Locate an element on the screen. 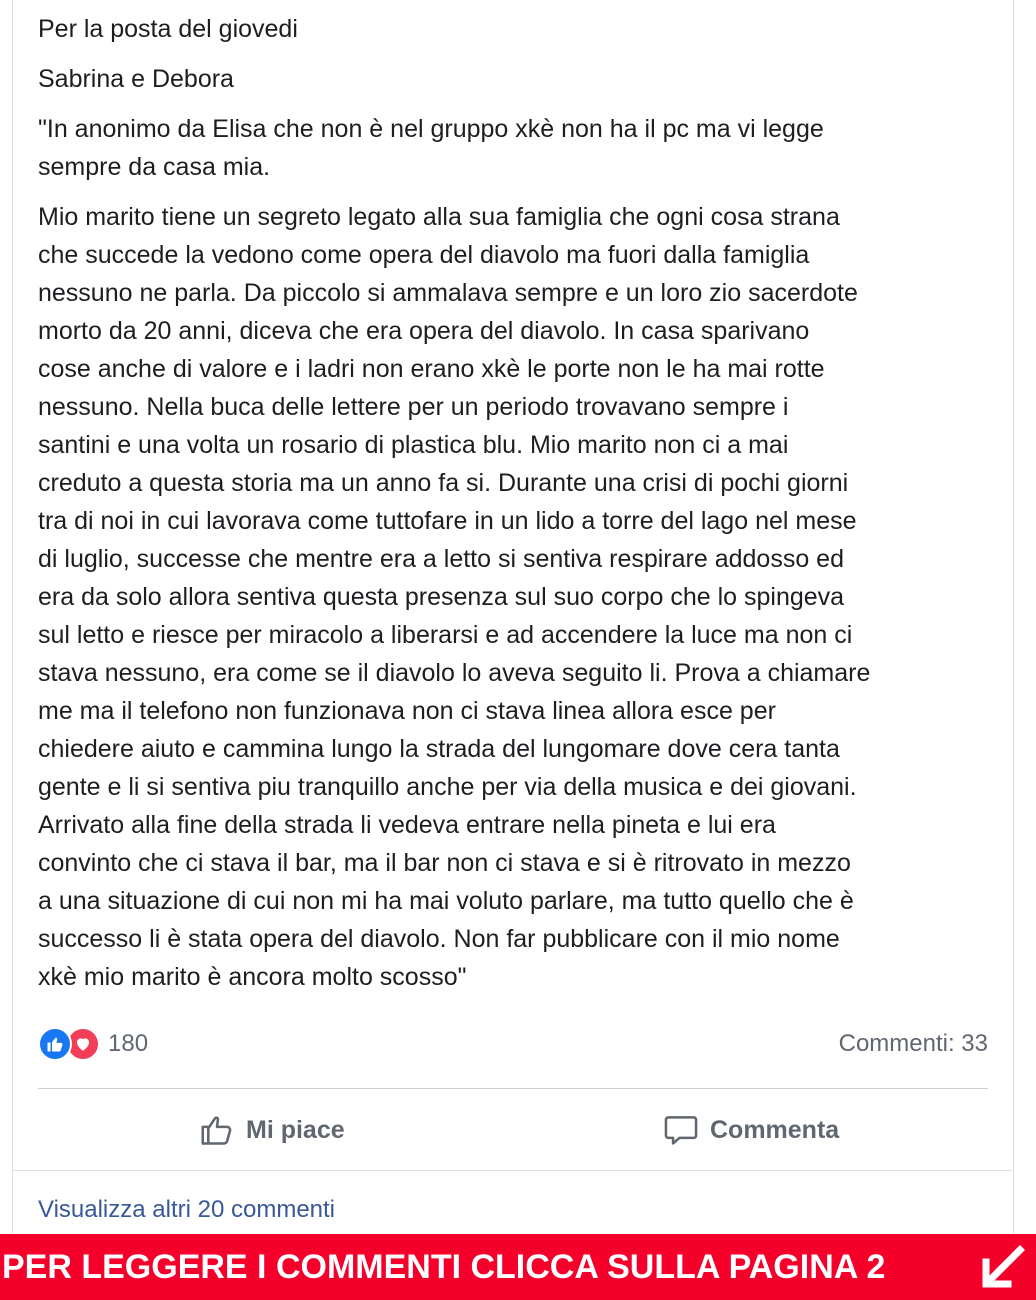 This screenshot has height=1300, width=1036. comment-button: Commenta is located at coordinates (750, 1130).